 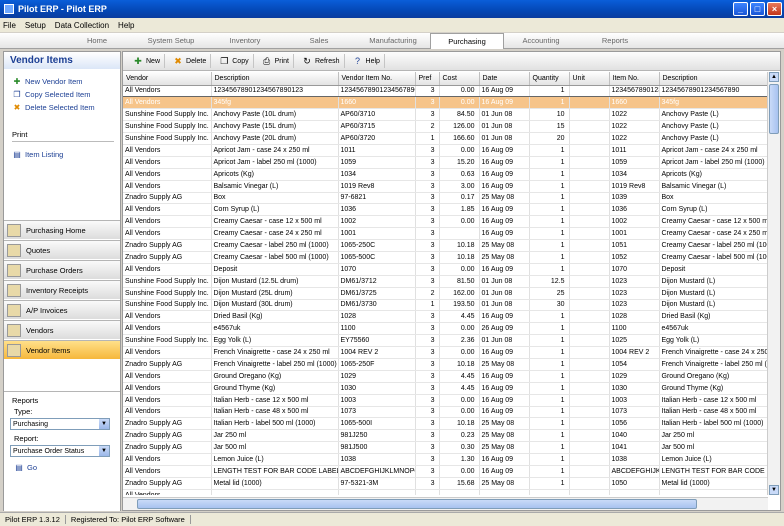 I want to click on copy-selected-item-link: ❐ Copy Selected Item, so click(x=64, y=94).